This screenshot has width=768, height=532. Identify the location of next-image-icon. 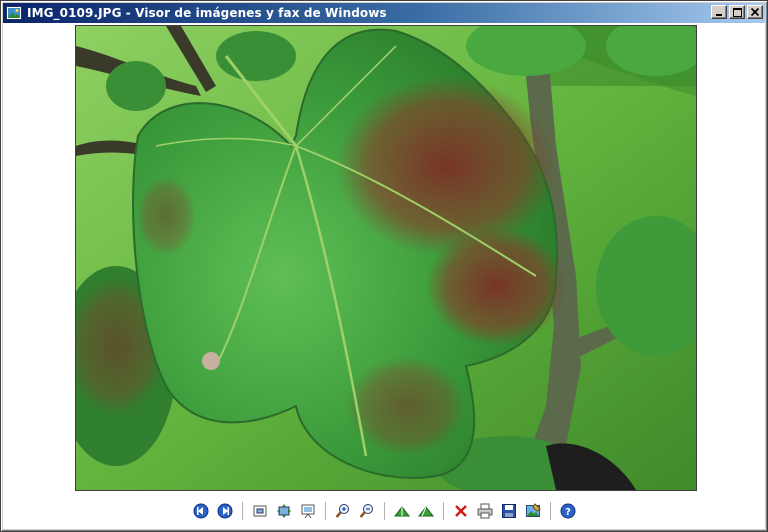
(224, 511).